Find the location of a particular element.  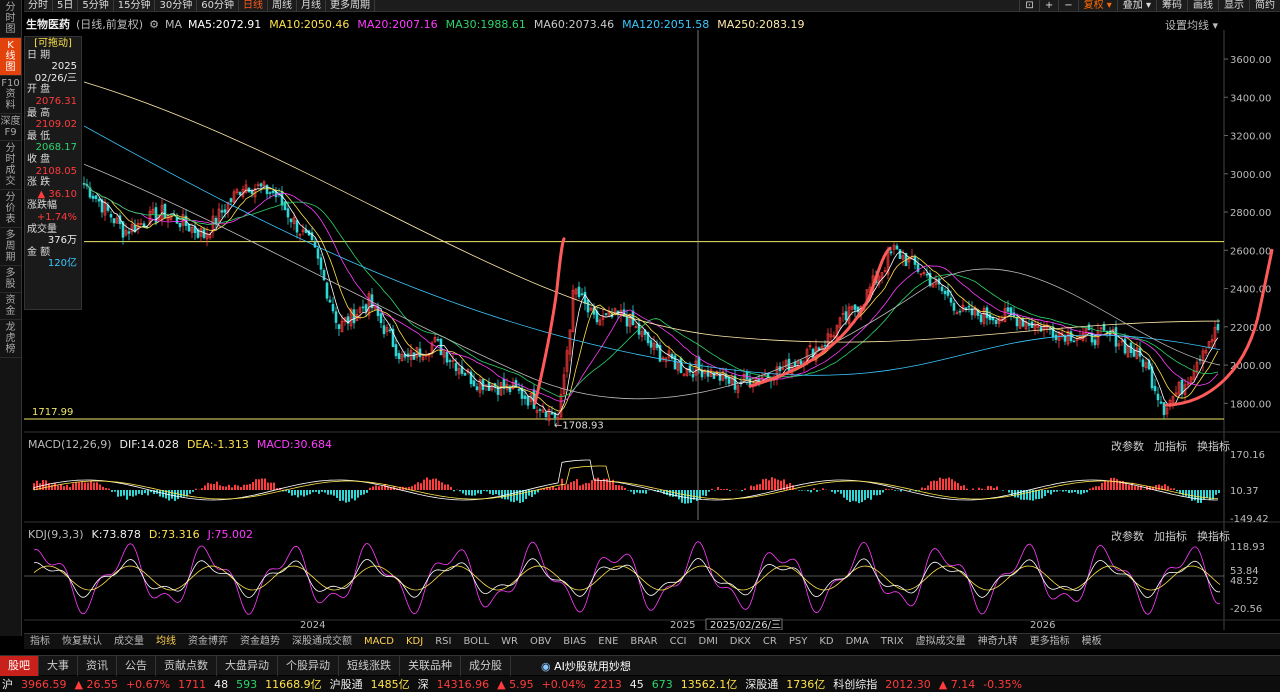

price-tick-label: 2800.00 is located at coordinates (1250, 213).